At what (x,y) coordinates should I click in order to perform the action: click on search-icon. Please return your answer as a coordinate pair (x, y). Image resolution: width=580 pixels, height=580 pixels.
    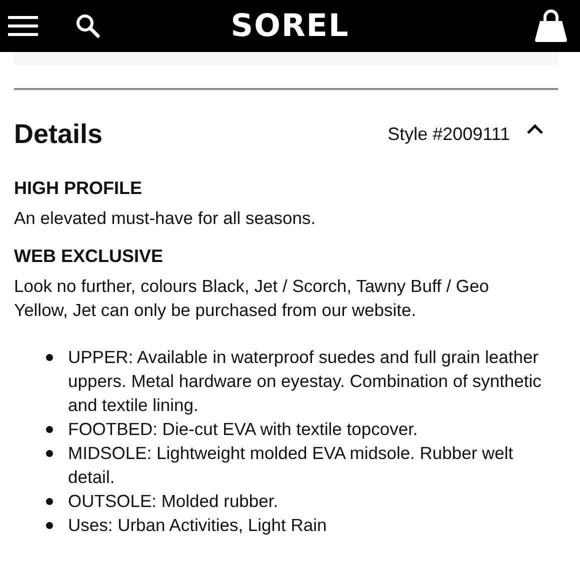
    Looking at the image, I should click on (88, 26).